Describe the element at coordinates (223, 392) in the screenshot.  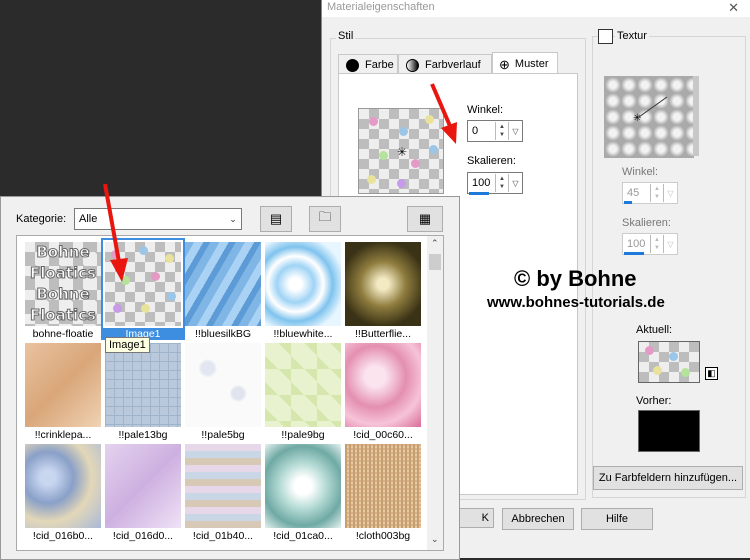
I see `pattern-item: !!pale5bg` at that location.